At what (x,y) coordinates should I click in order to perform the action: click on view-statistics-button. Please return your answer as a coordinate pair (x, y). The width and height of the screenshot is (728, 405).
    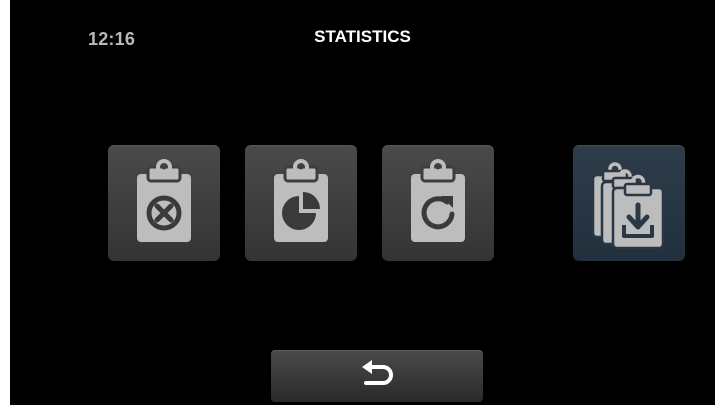
    Looking at the image, I should click on (301, 203).